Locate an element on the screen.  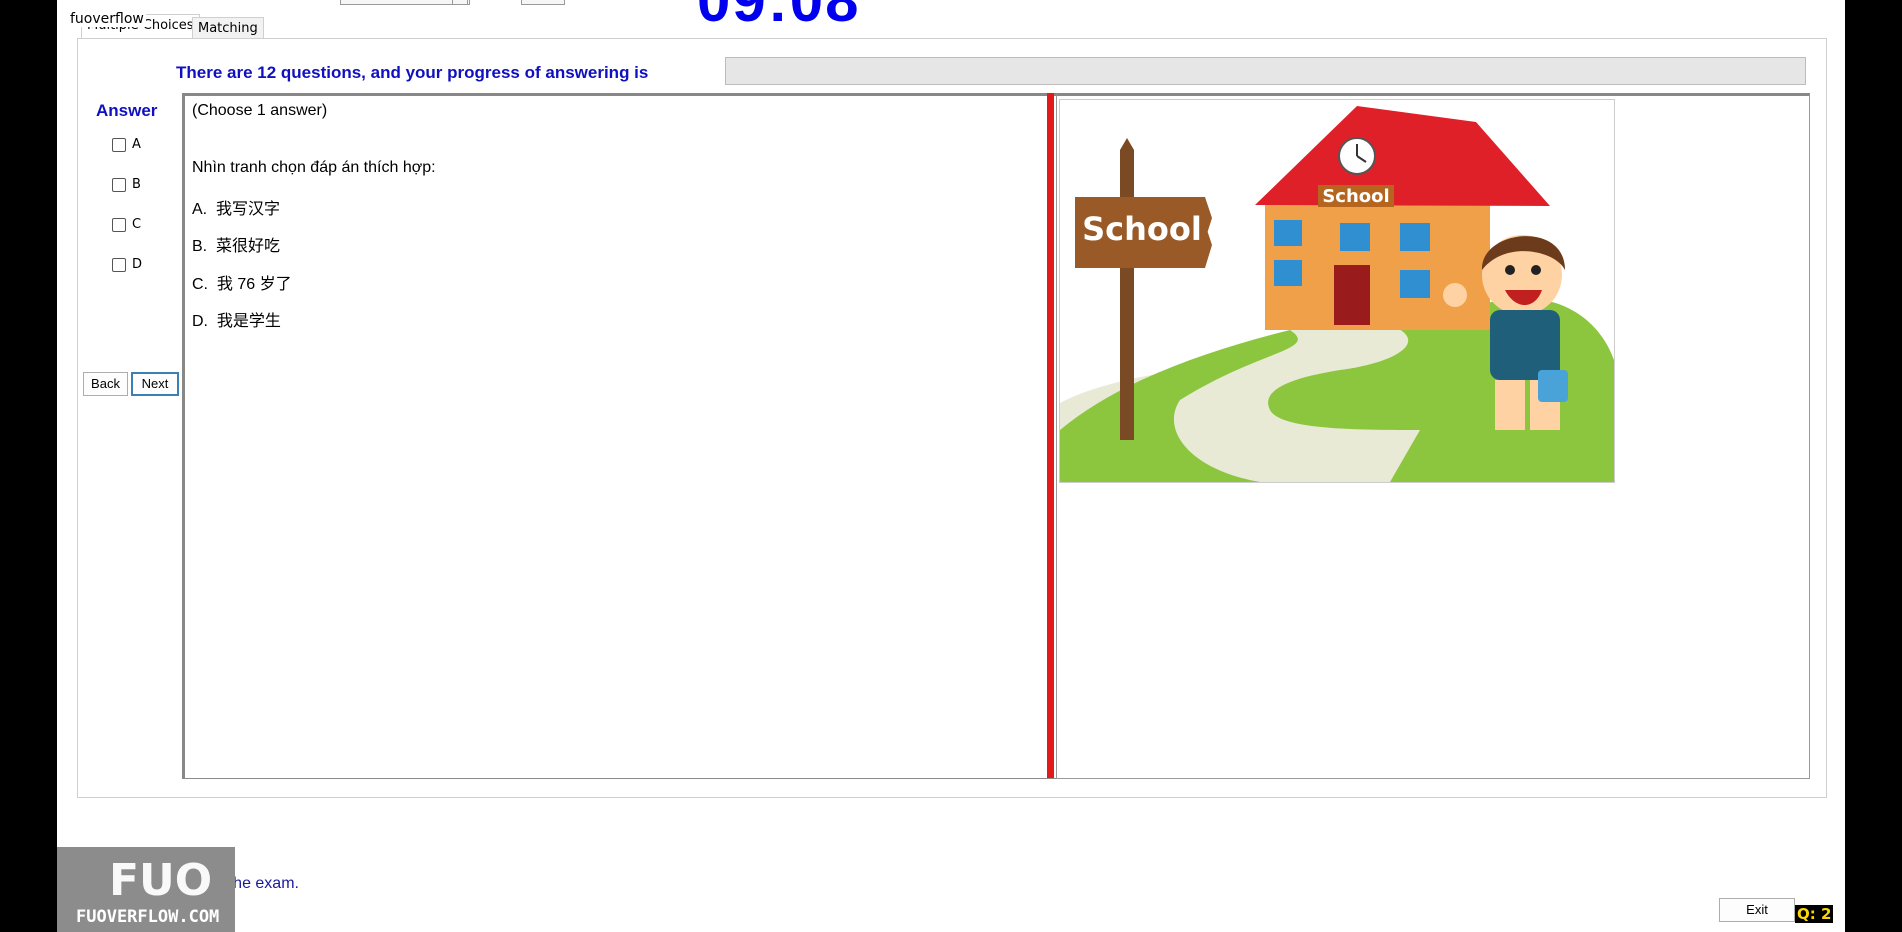
school-illustration: School School is located at coordinates (1337, 303).